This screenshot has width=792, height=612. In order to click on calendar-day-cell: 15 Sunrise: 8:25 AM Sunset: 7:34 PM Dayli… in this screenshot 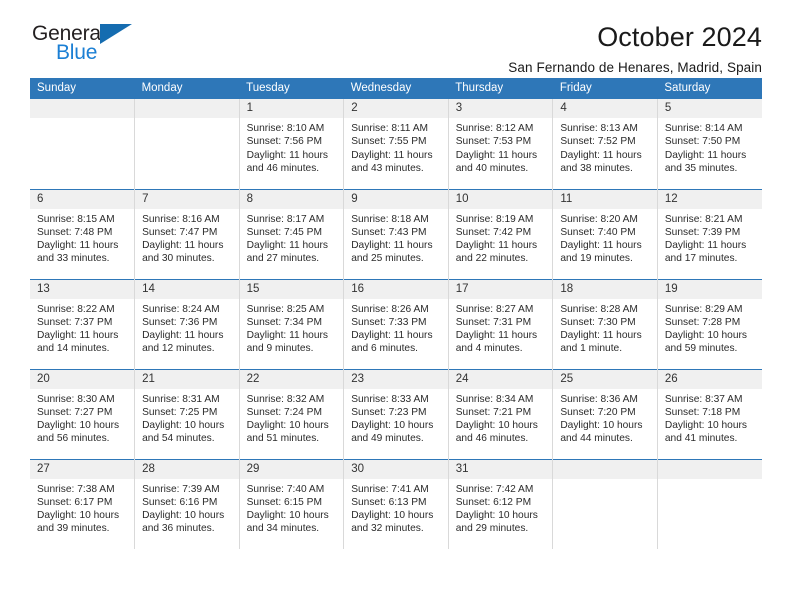, I will do `click(292, 323)`.